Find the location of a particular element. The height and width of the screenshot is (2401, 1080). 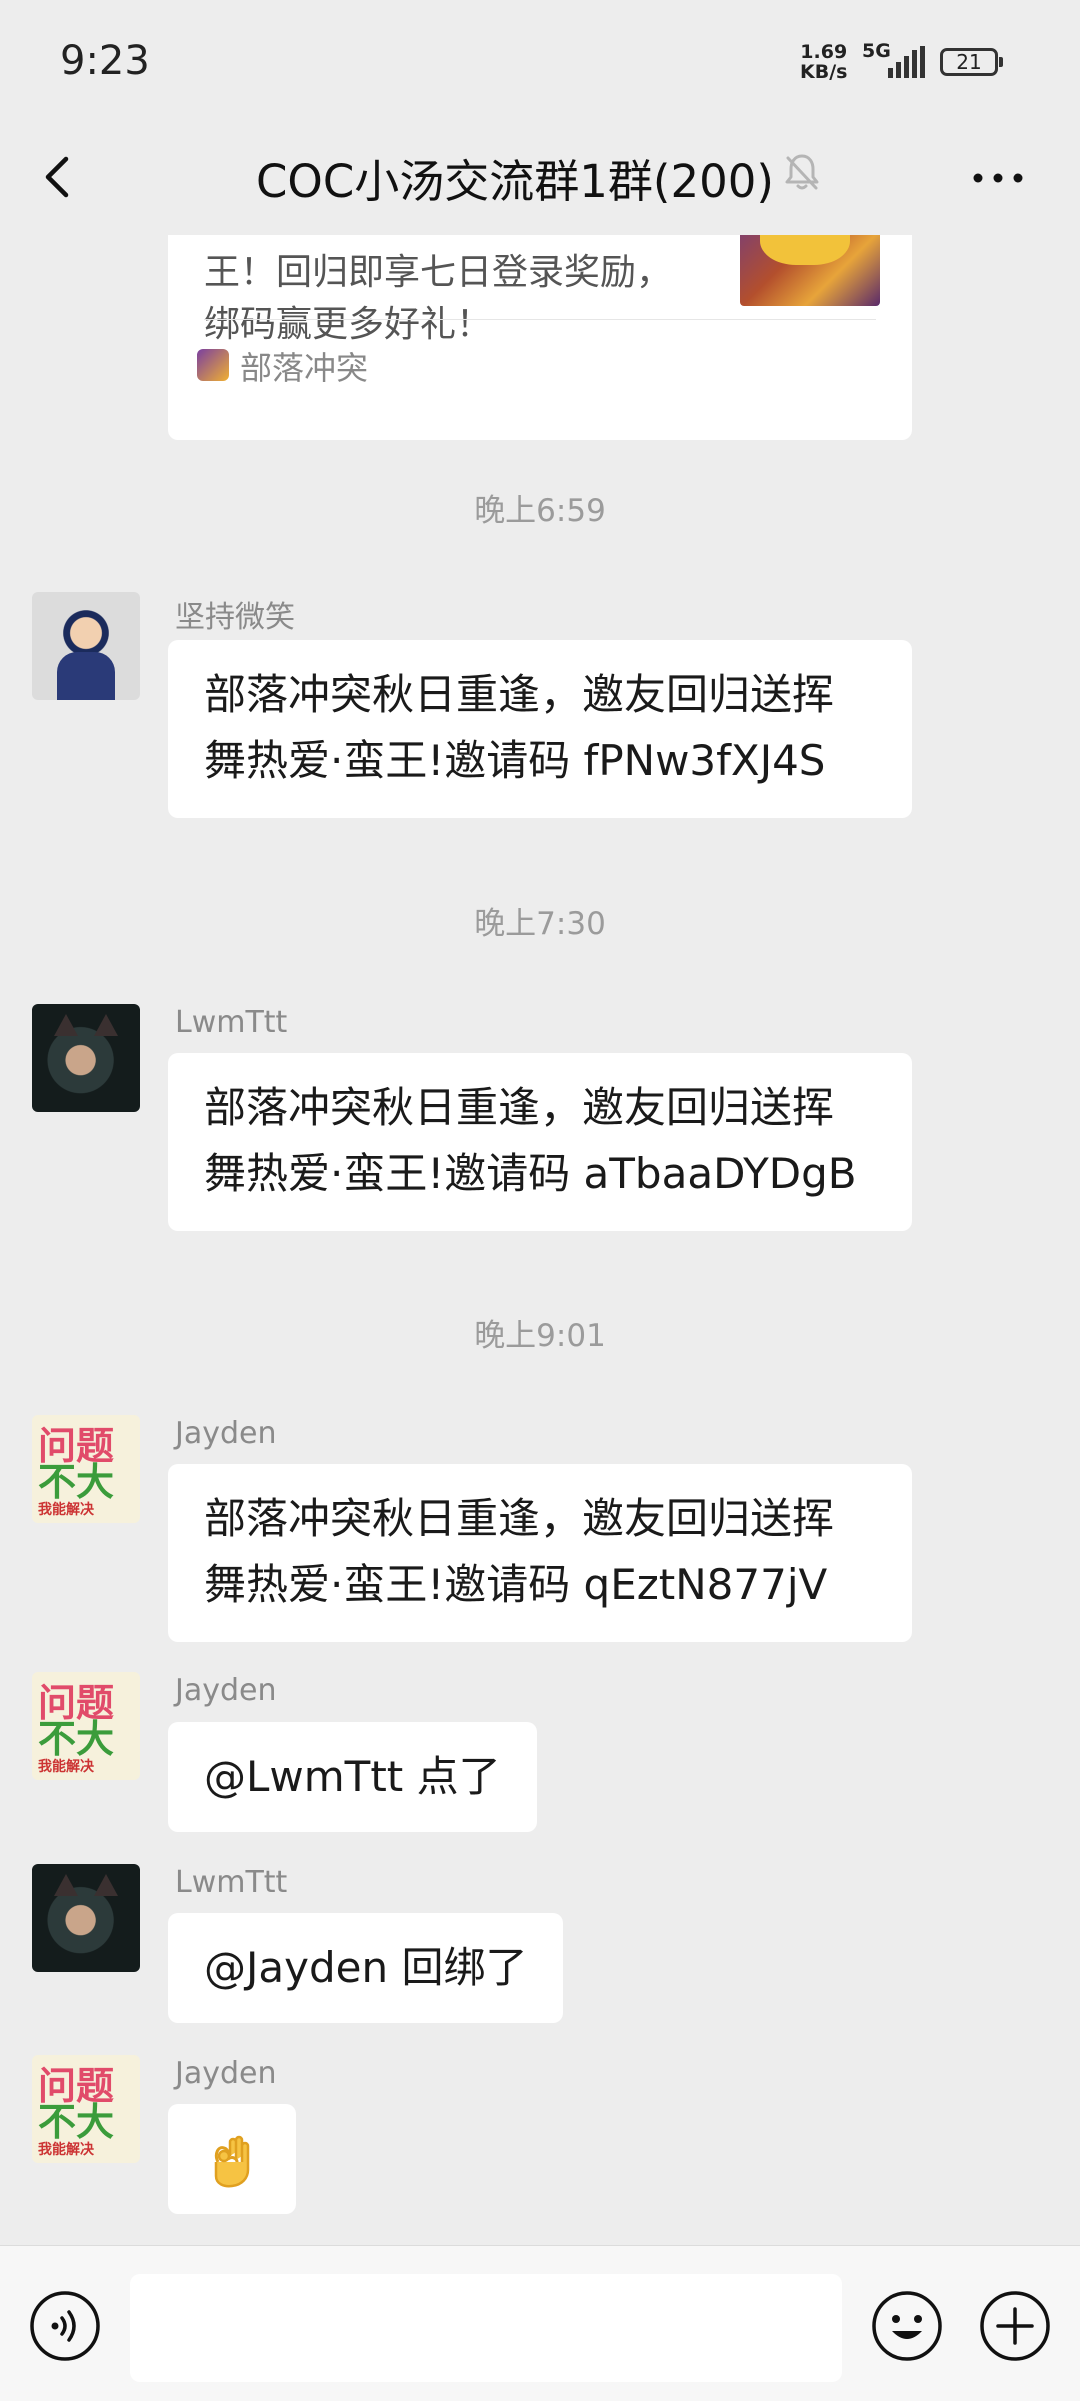

more-dots-icon is located at coordinates (998, 178).